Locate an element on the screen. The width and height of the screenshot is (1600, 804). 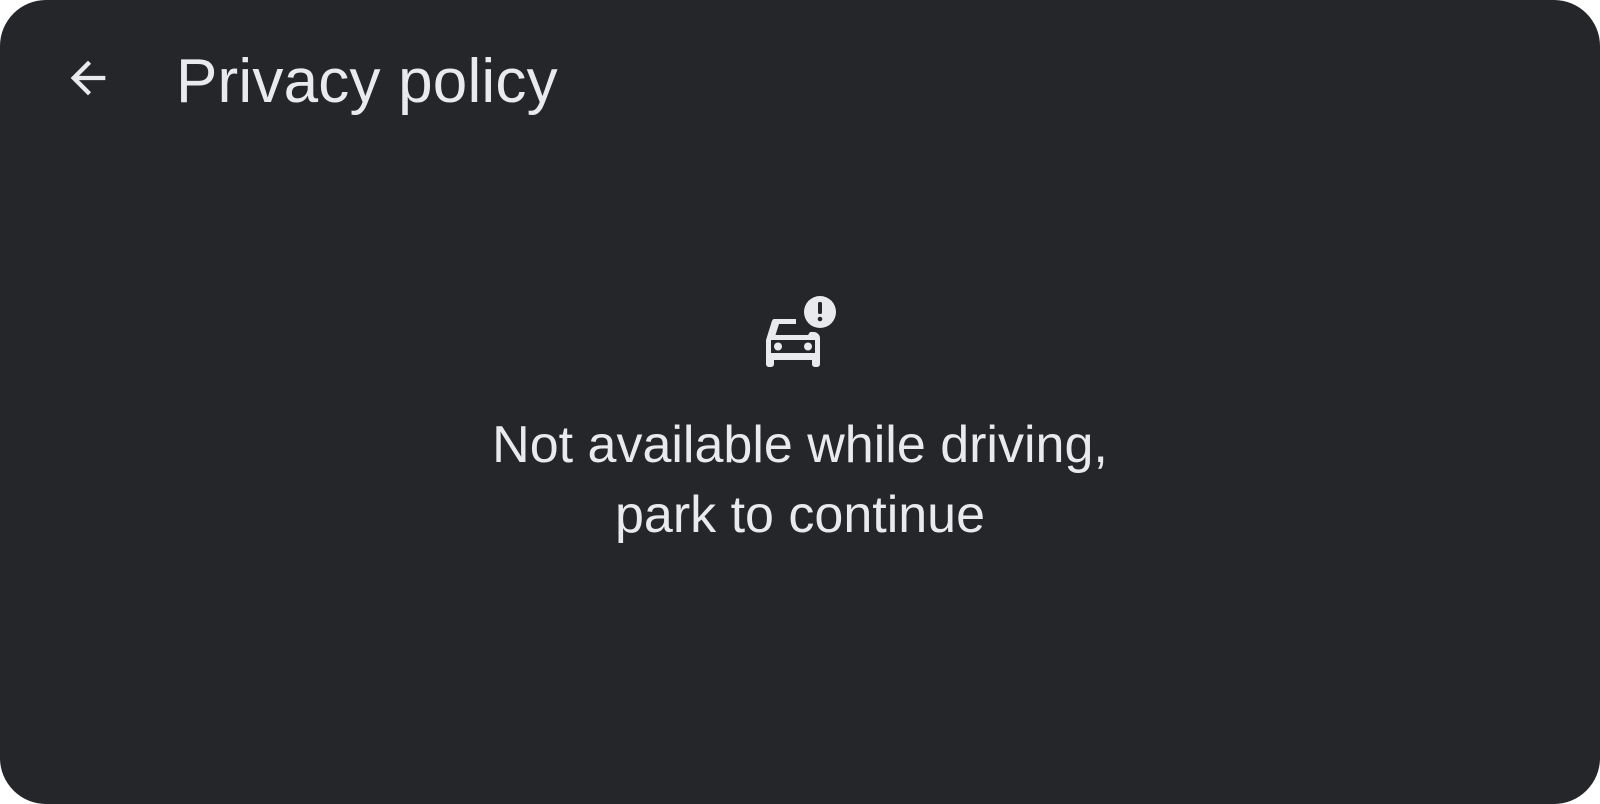
car-alert-icon is located at coordinates (801, 331).